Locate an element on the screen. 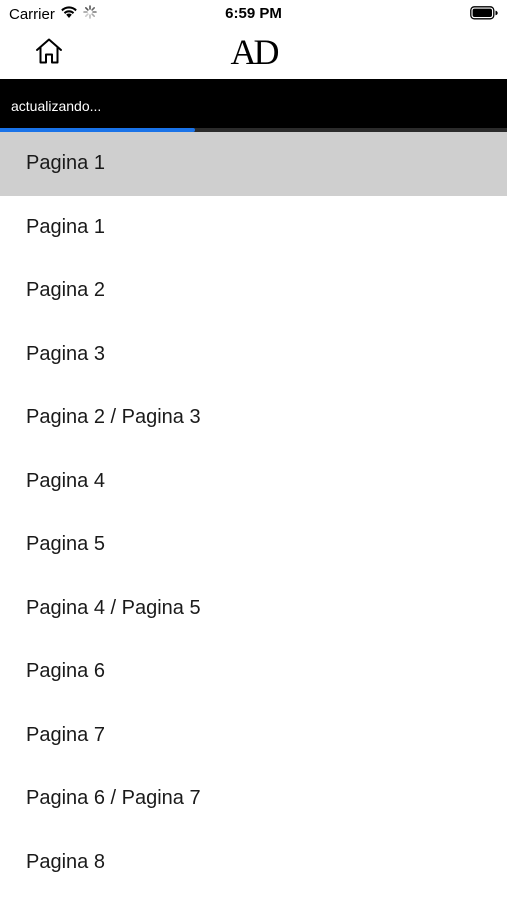 The height and width of the screenshot is (900, 507). page-list-item: Pagina 6 / Pagina 7 is located at coordinates (253, 799).